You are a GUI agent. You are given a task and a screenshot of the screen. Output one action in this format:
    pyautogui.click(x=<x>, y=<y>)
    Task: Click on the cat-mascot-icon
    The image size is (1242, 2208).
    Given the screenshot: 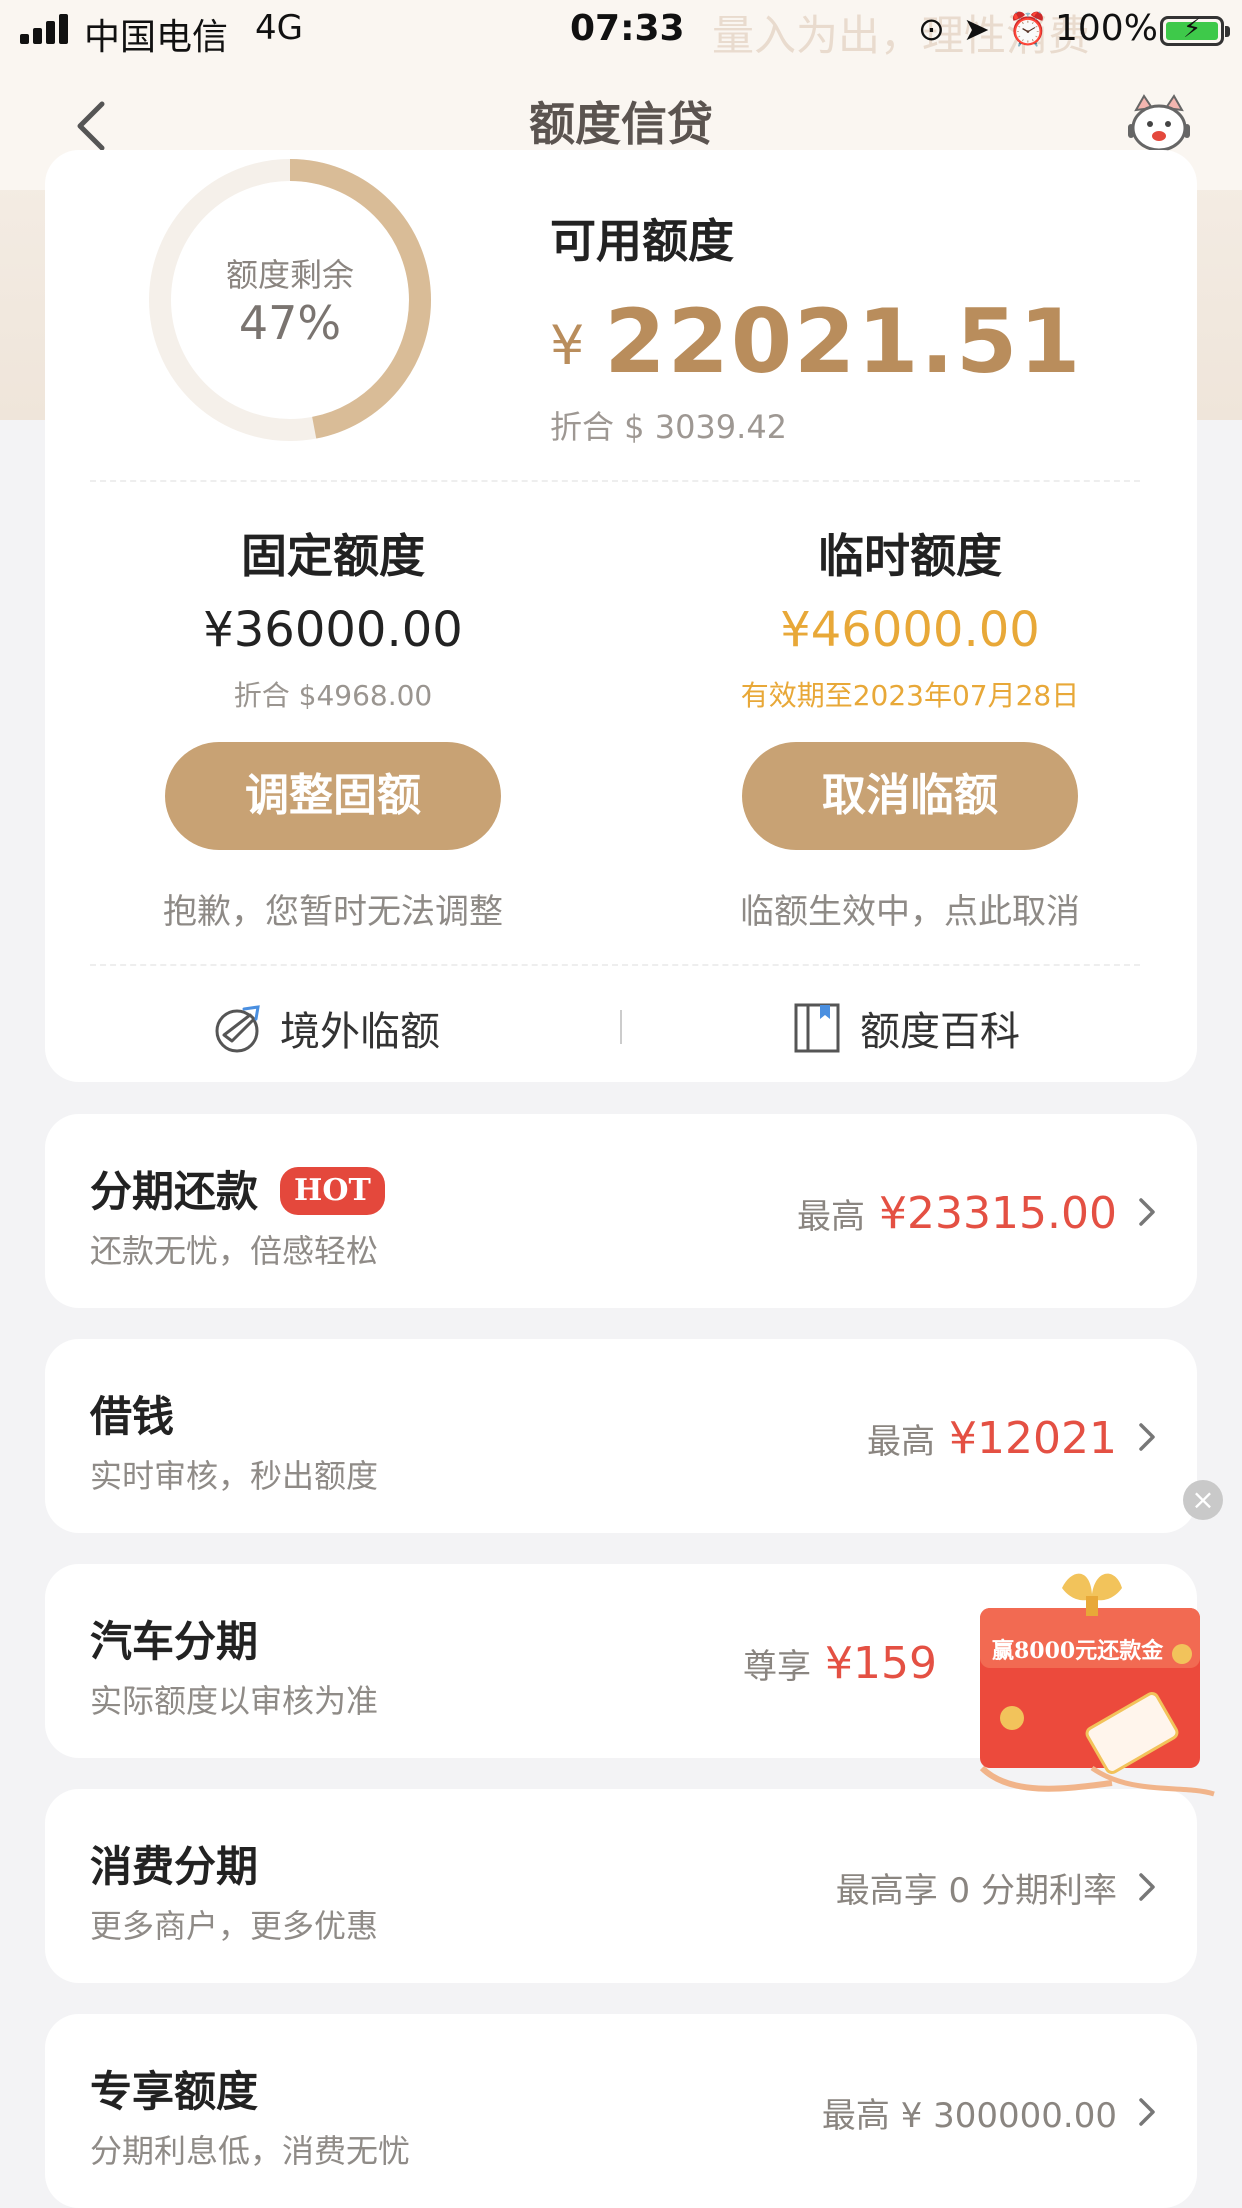 What is the action you would take?
    pyautogui.click(x=1159, y=123)
    